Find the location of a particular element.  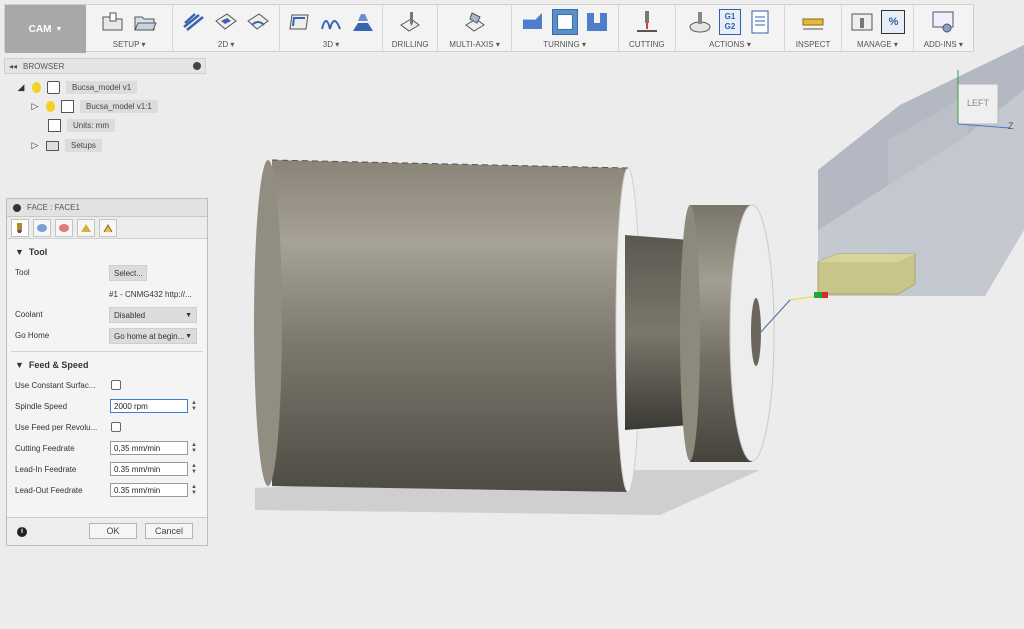

spindle-speed-label: Spindle Speed is located at coordinates (41, 406).